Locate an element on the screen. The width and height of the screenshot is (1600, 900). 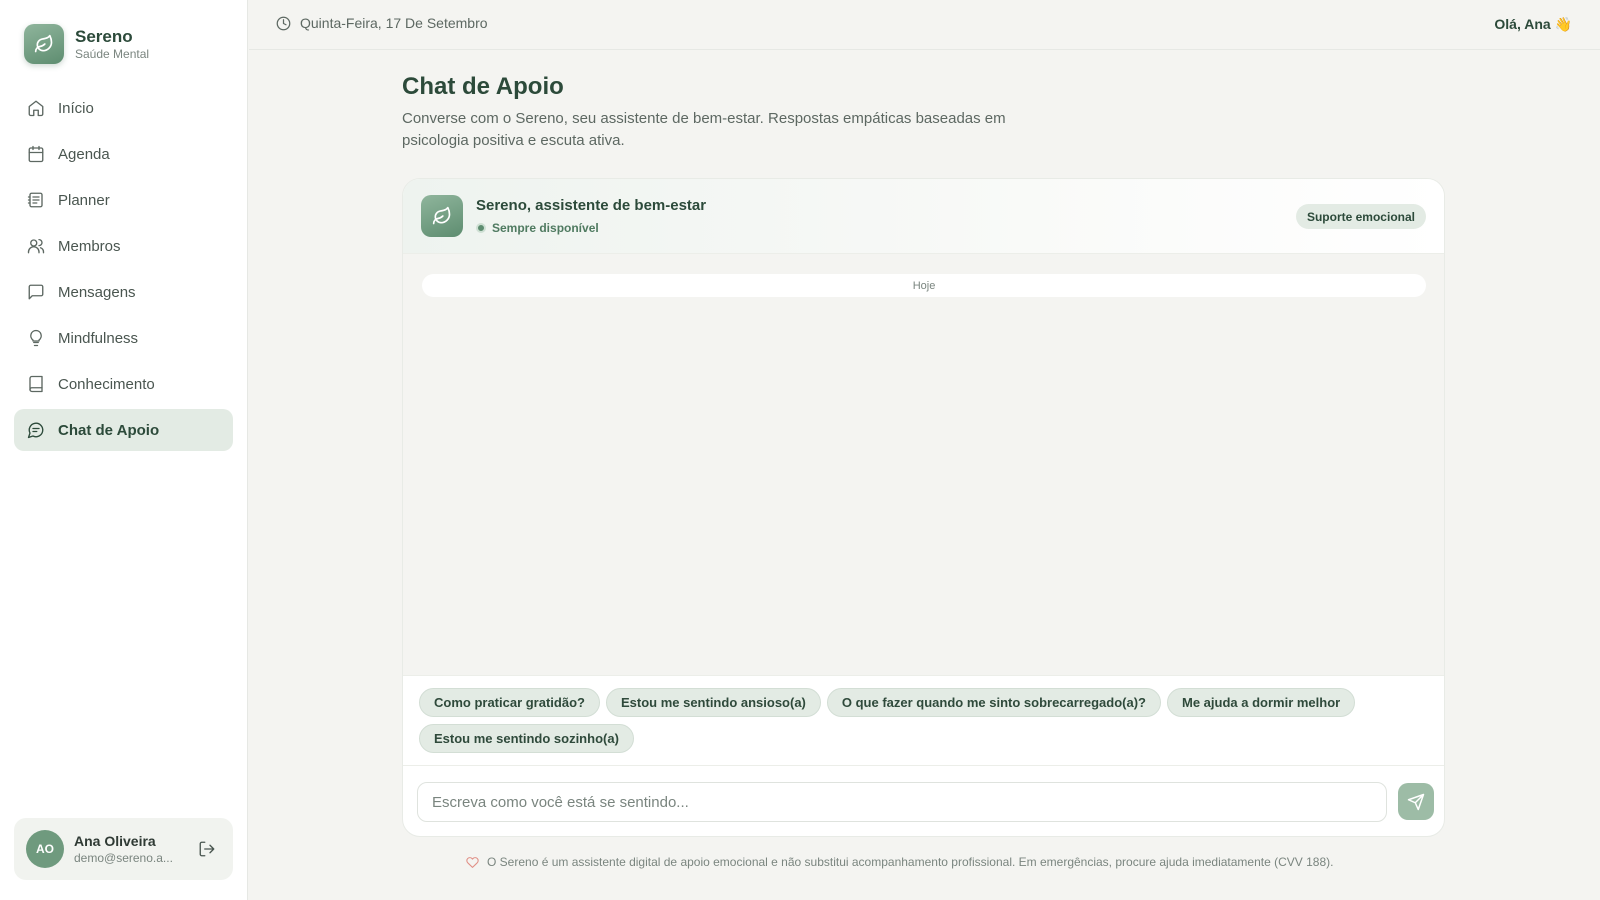
bot-leaf-icon is located at coordinates (442, 216).